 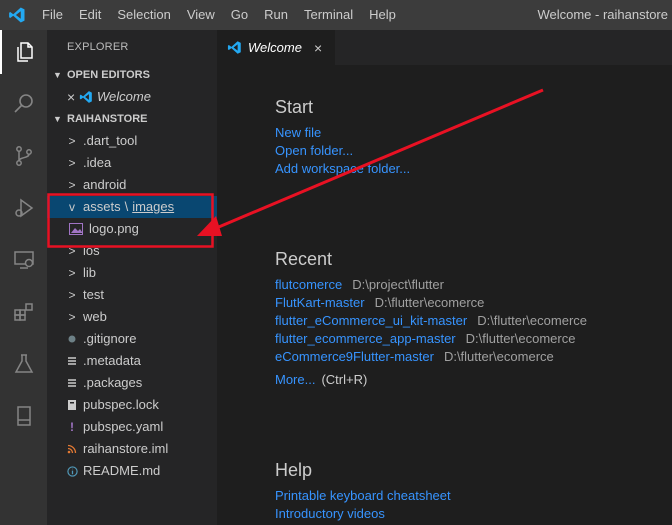 What do you see at coordinates (379, 302) in the screenshot?
I see `recent-item: FlutKart-master D:\flutter\ecomerce` at bounding box center [379, 302].